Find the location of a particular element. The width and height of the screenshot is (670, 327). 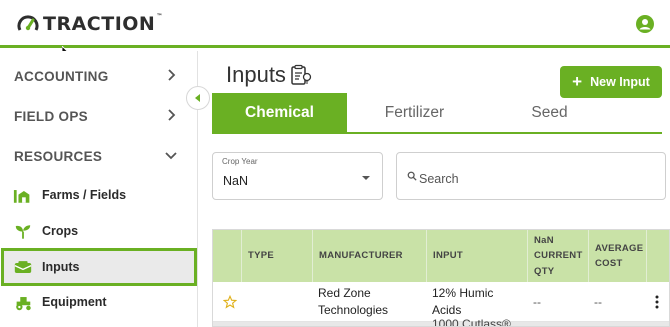

col-header-manufacturer: MANUFACTURER is located at coordinates (369, 256).